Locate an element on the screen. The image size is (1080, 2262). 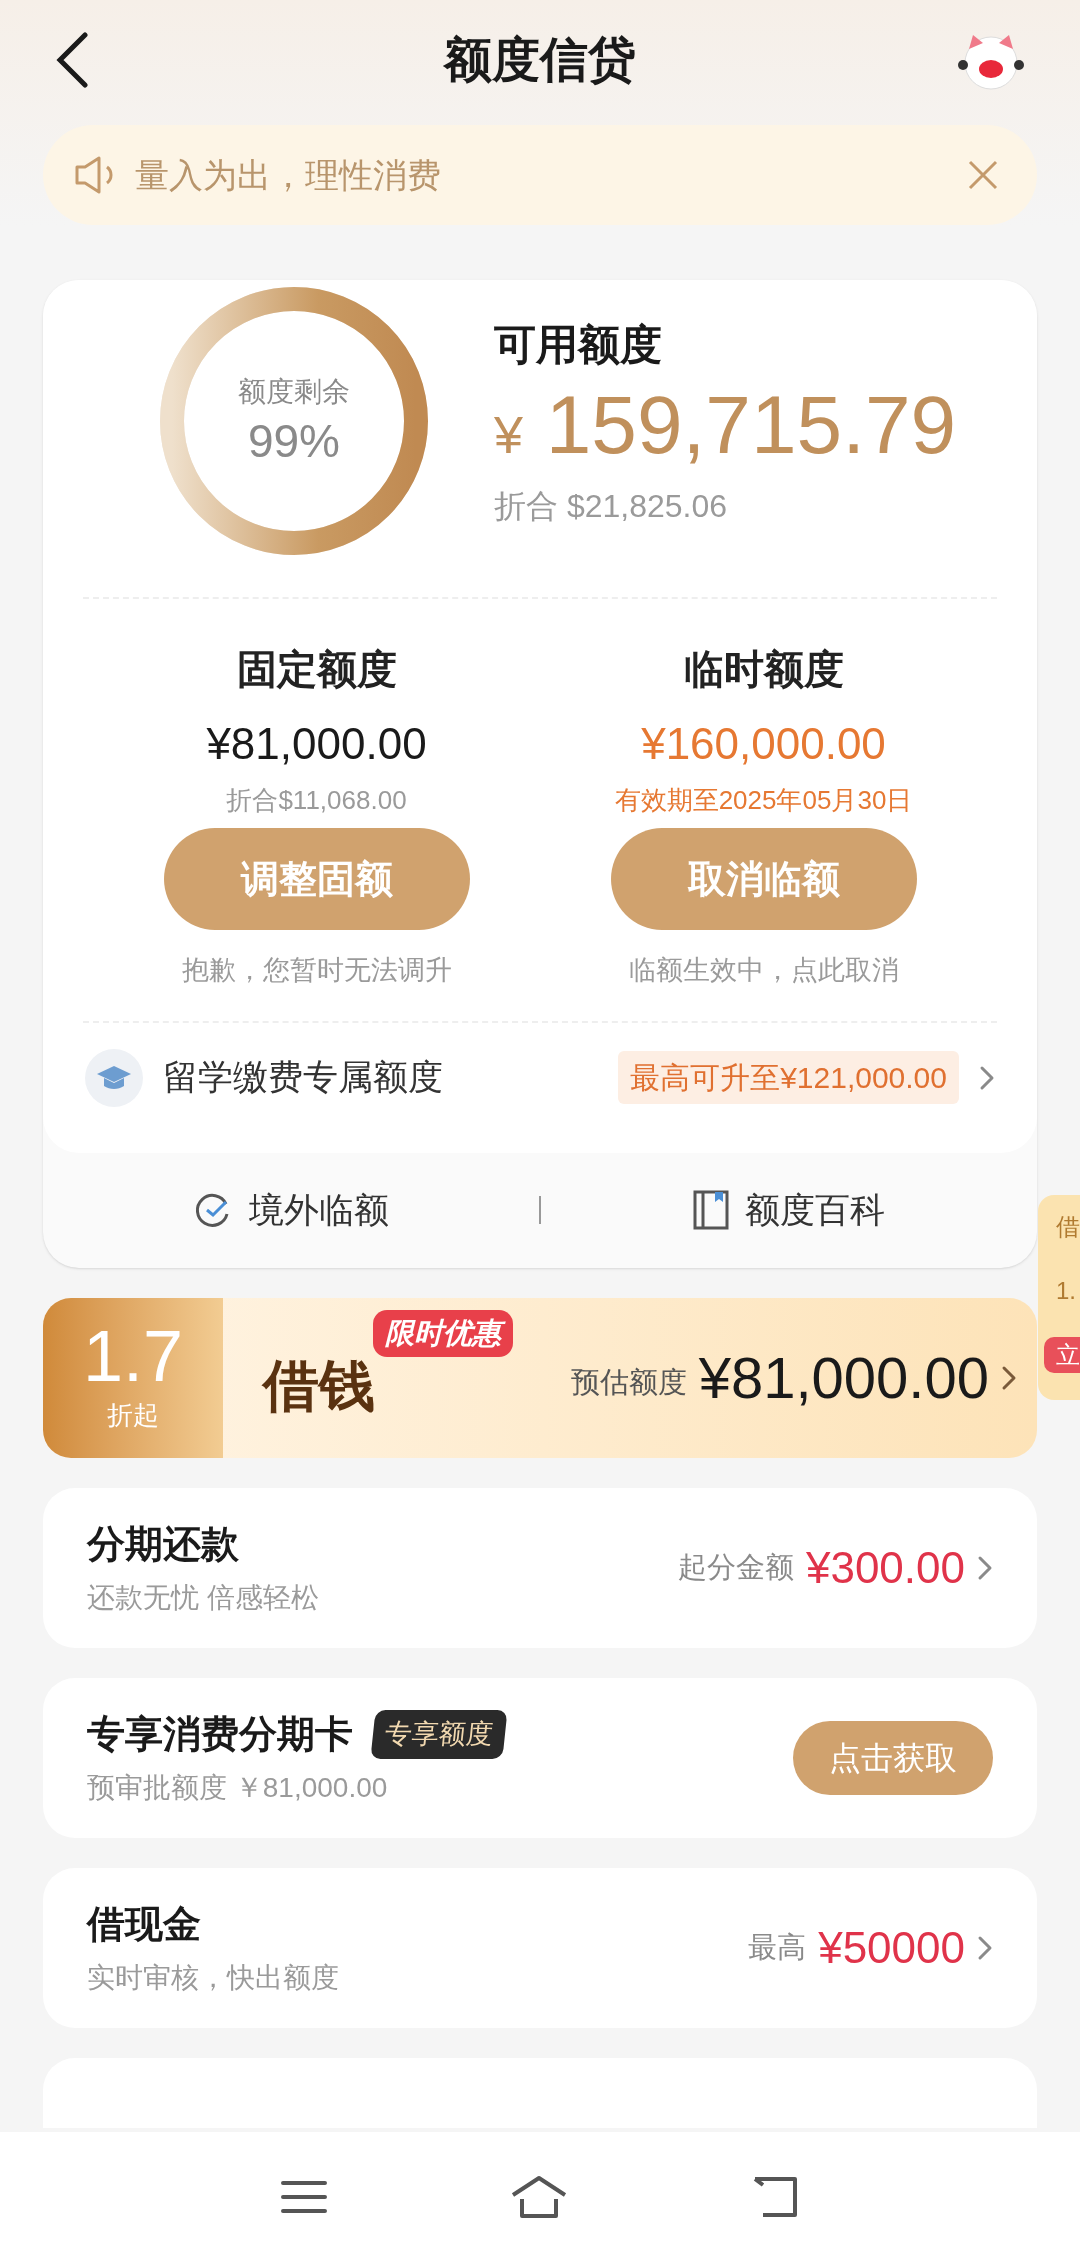
limit-note: 临额生效中，点此取消 is located at coordinates (763, 970).